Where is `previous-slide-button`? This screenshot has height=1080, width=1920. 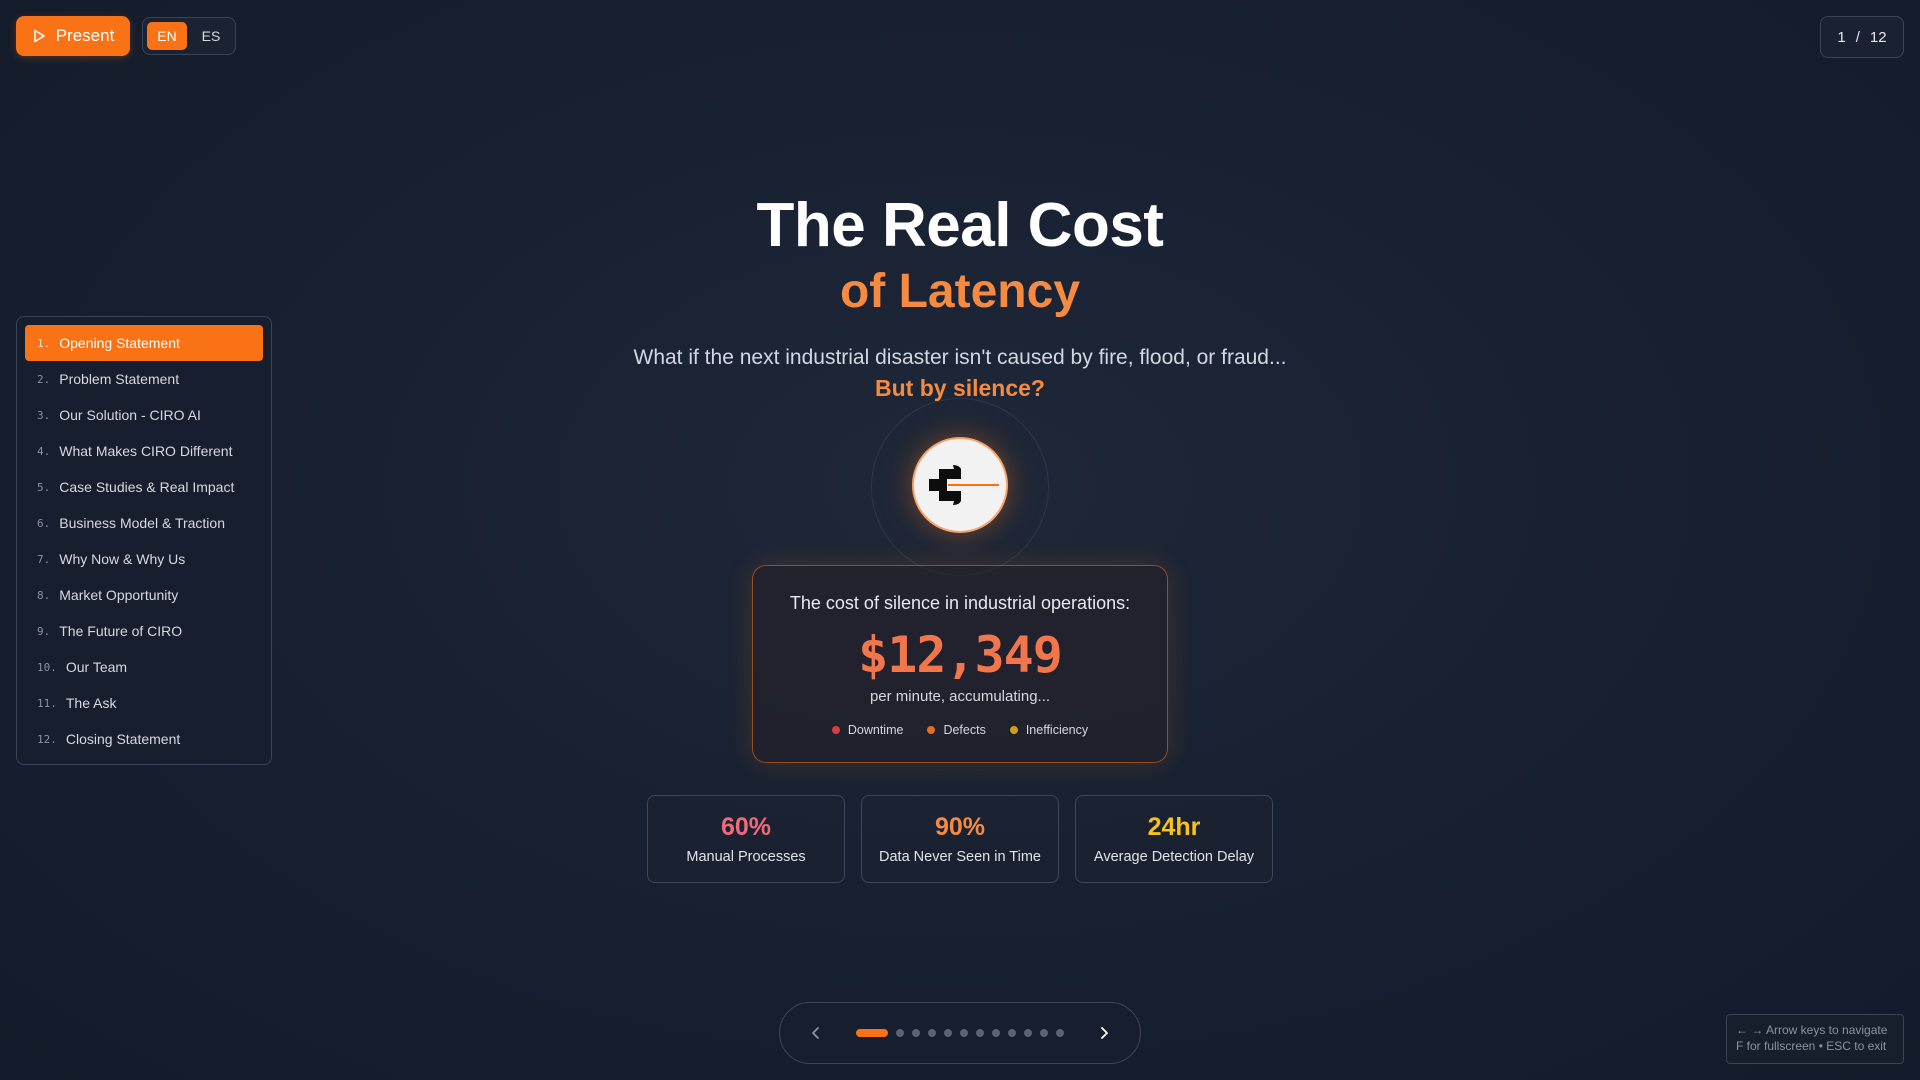 previous-slide-button is located at coordinates (816, 1033).